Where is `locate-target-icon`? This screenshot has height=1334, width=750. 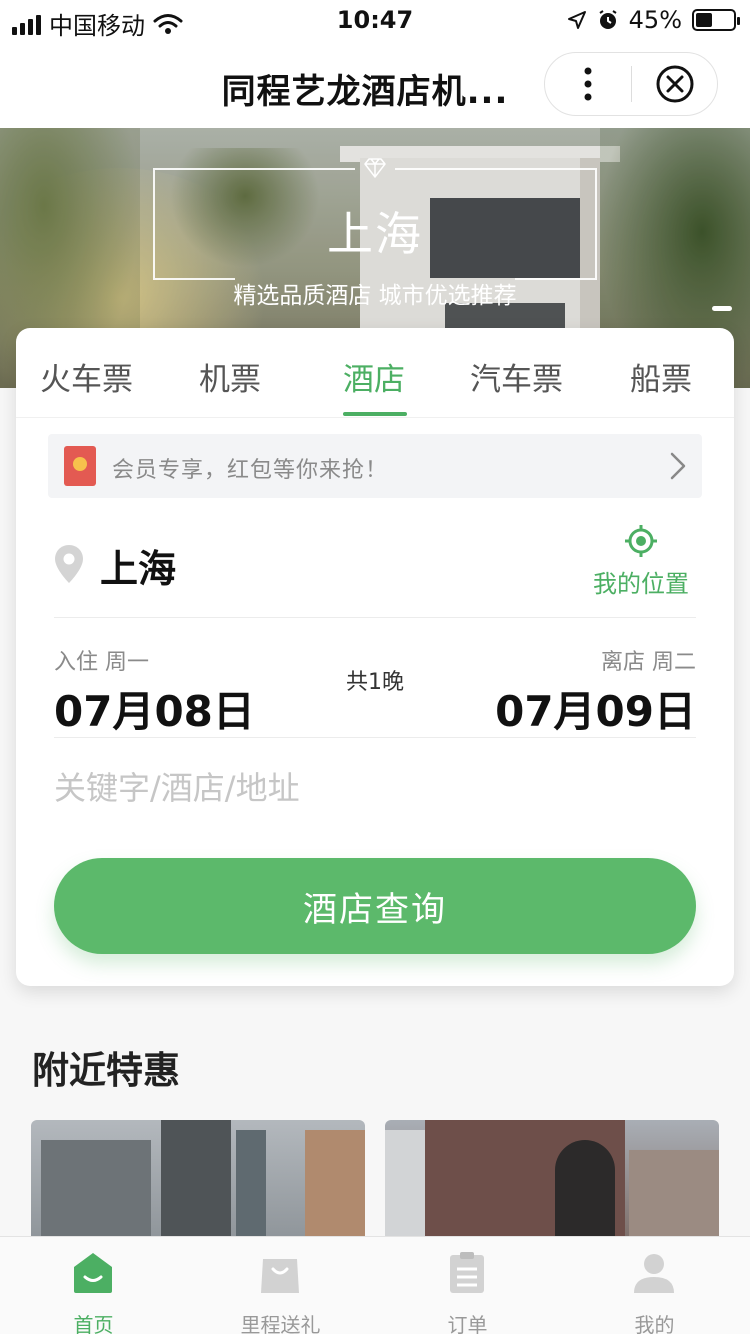
locate-target-icon is located at coordinates (641, 541).